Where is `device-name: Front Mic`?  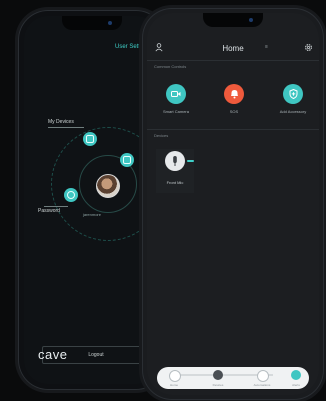 device-name: Front Mic is located at coordinates (175, 182).